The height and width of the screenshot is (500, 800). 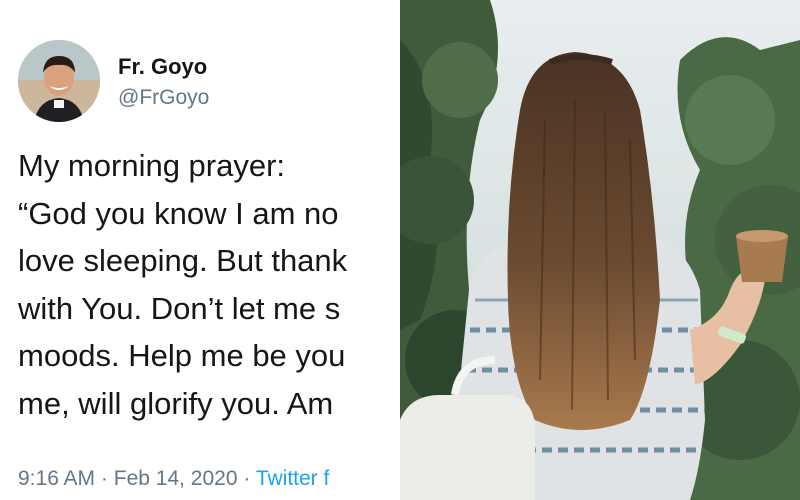 I want to click on tweet-date: Feb 14, 2020, so click(x=176, y=478).